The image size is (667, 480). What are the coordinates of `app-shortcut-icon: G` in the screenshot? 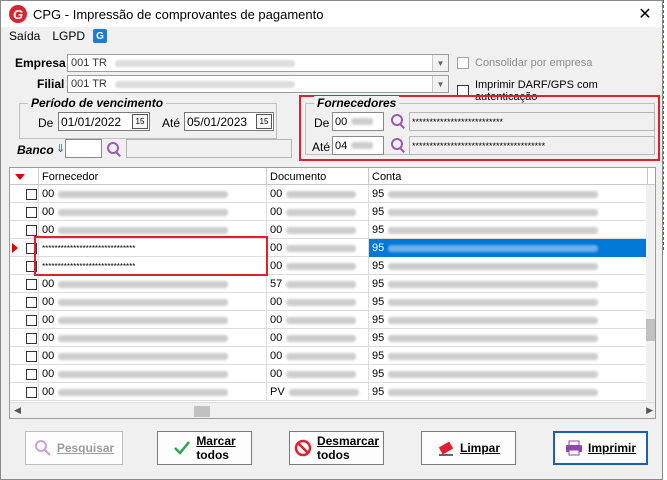 It's located at (100, 36).